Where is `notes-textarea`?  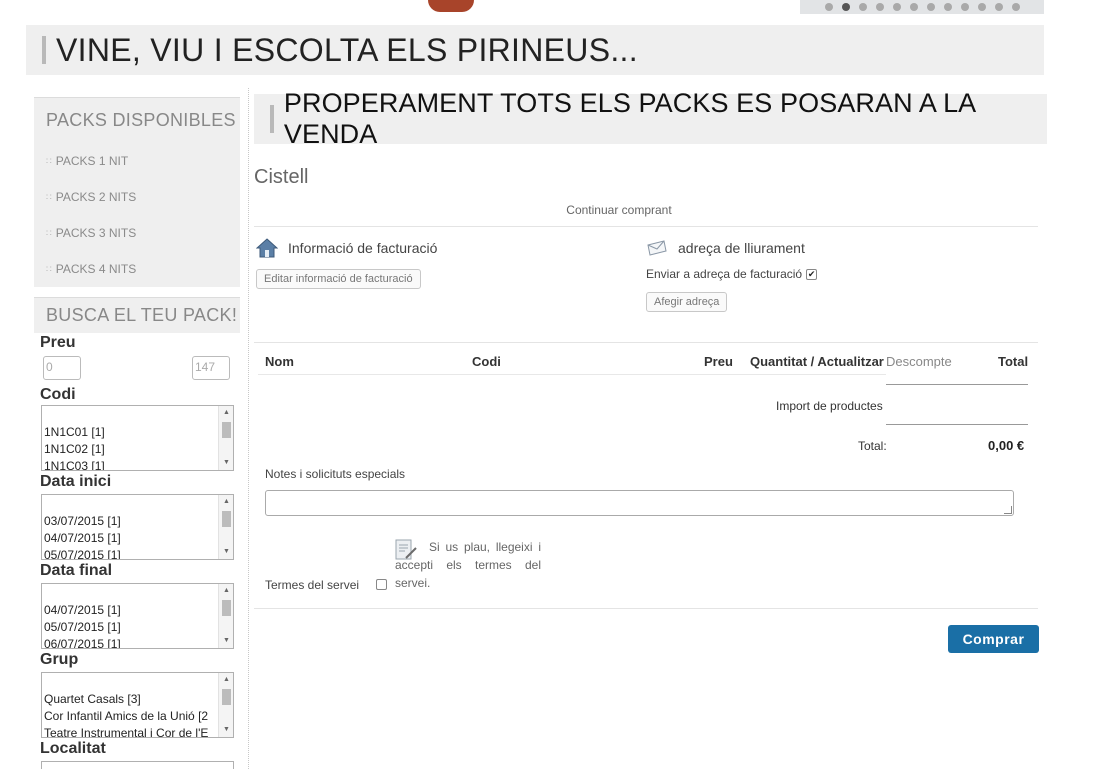
notes-textarea is located at coordinates (639, 503).